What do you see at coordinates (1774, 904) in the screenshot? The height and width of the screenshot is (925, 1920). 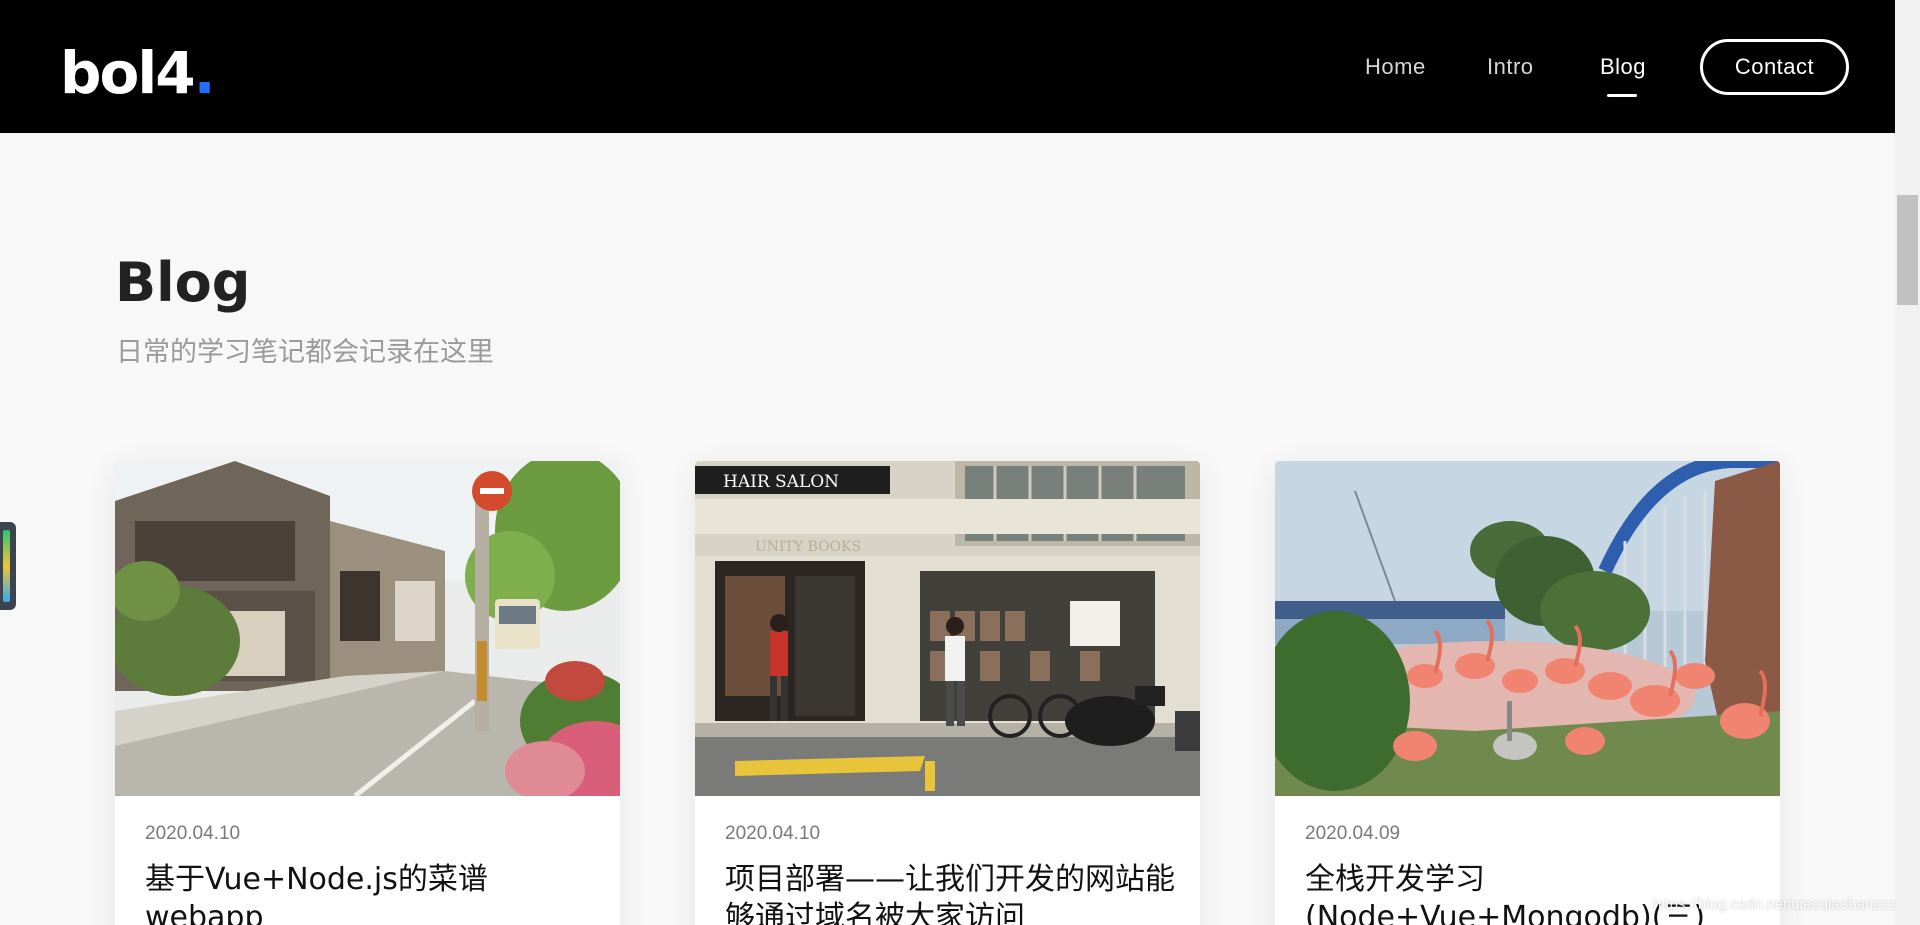 I see `csdn-watermark: https://blog.csdn.net/qiaoqiaobanzzz` at bounding box center [1774, 904].